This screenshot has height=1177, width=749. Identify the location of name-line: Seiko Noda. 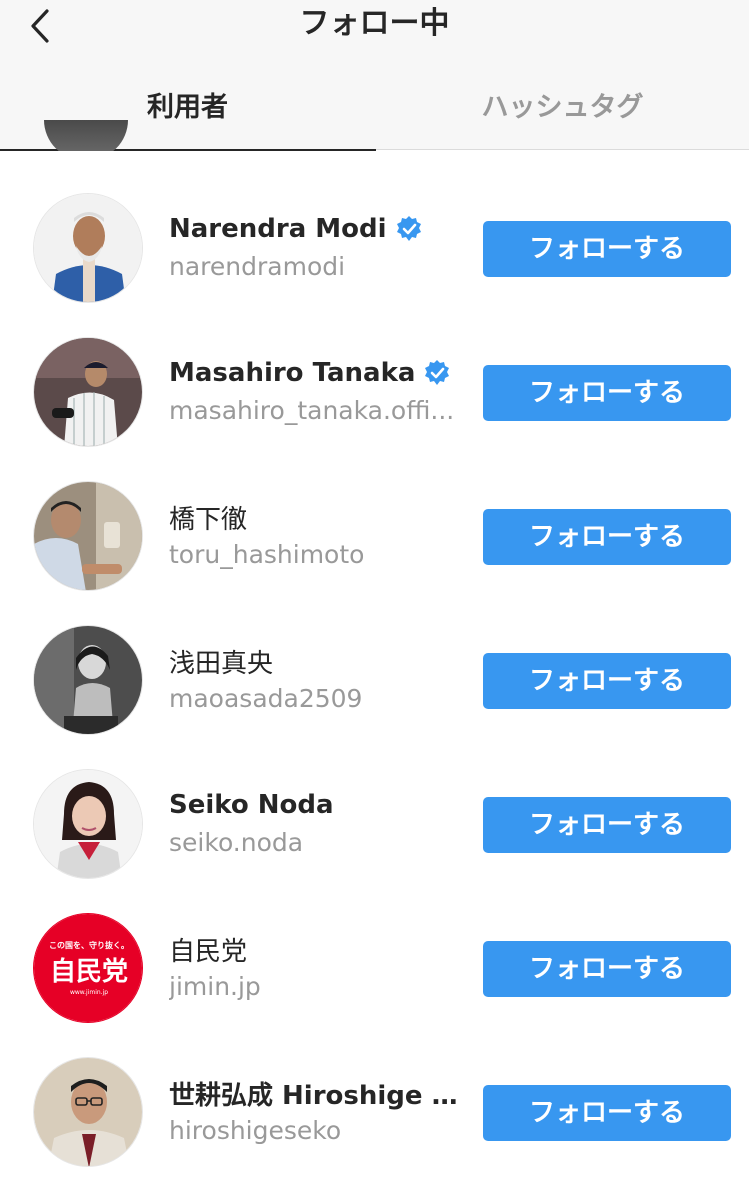
(251, 805).